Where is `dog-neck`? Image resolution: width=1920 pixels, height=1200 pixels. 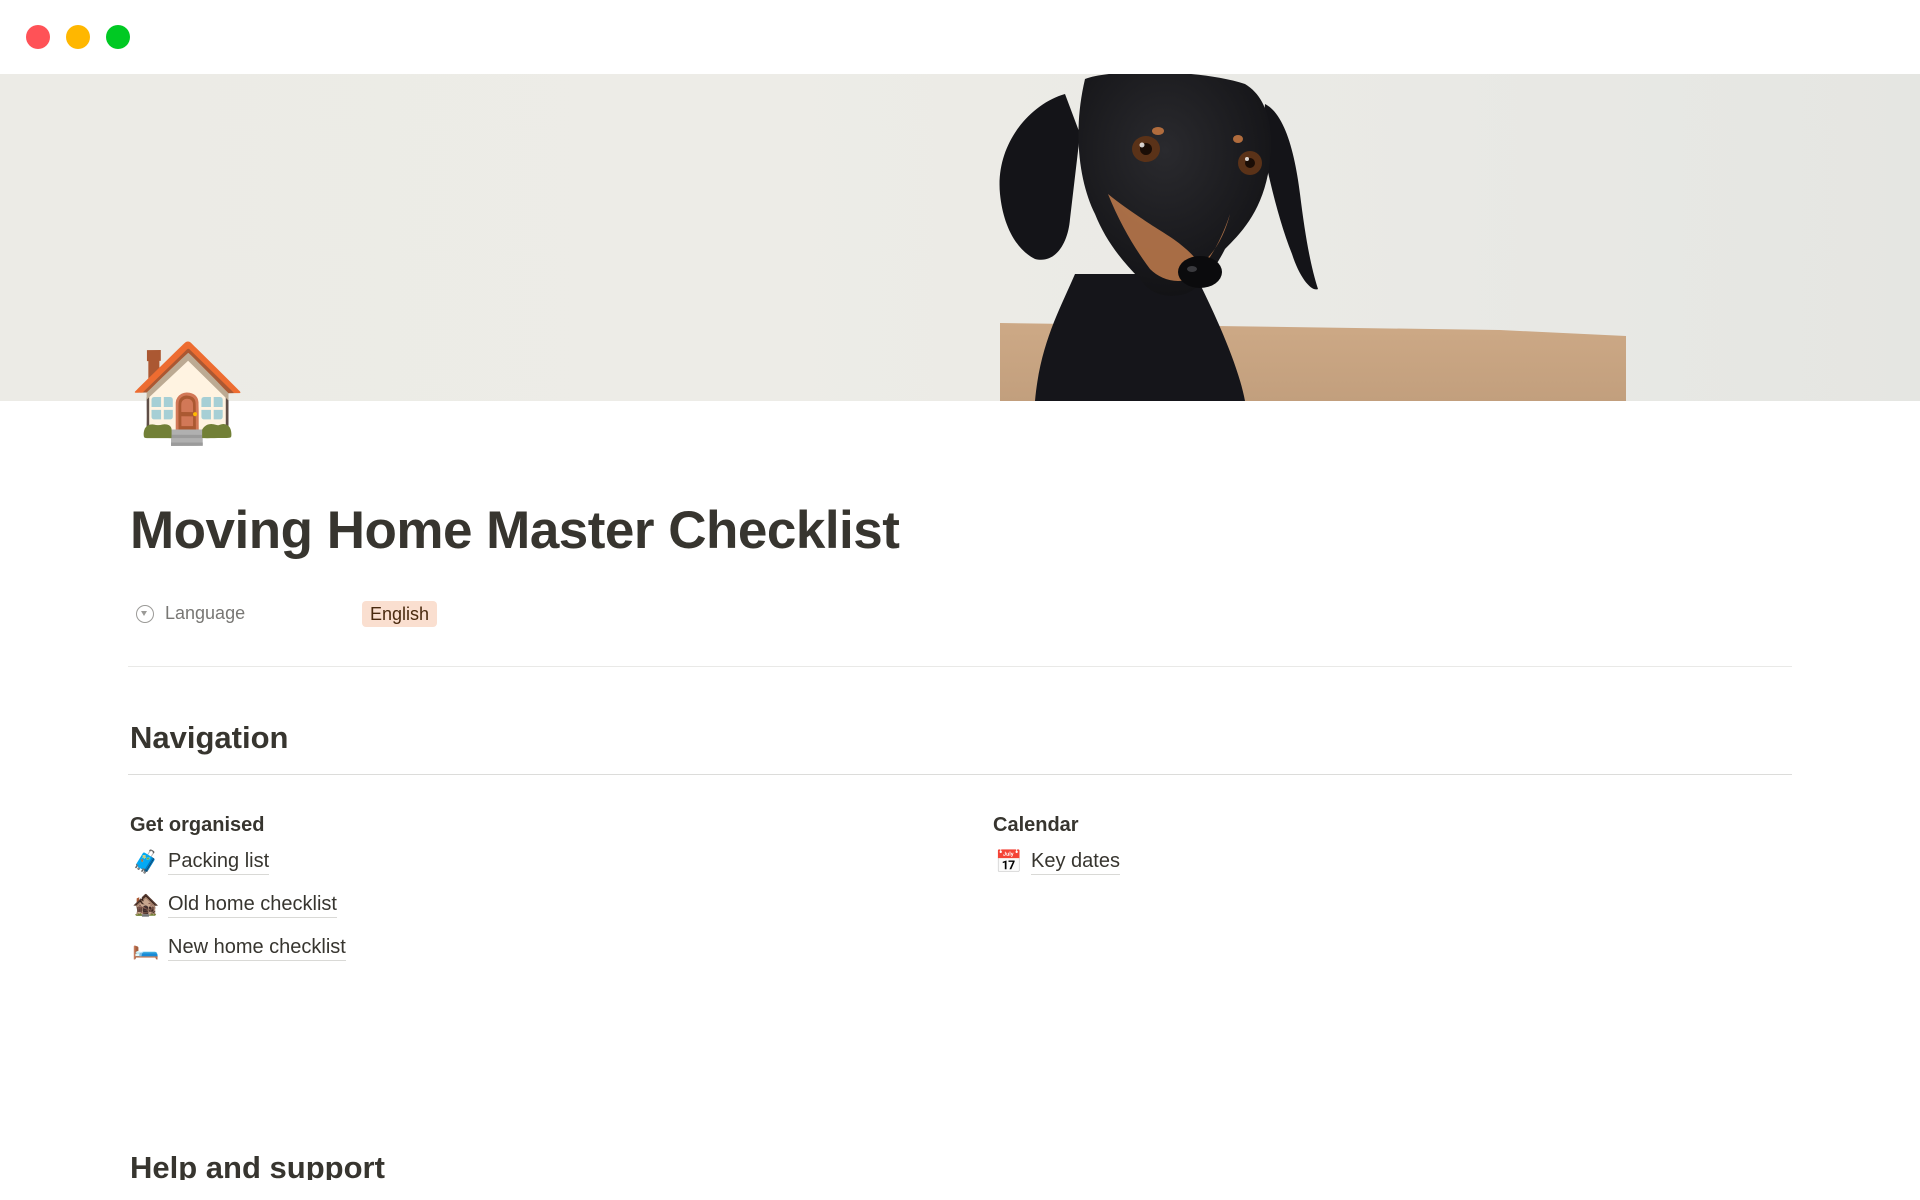 dog-neck is located at coordinates (1140, 337).